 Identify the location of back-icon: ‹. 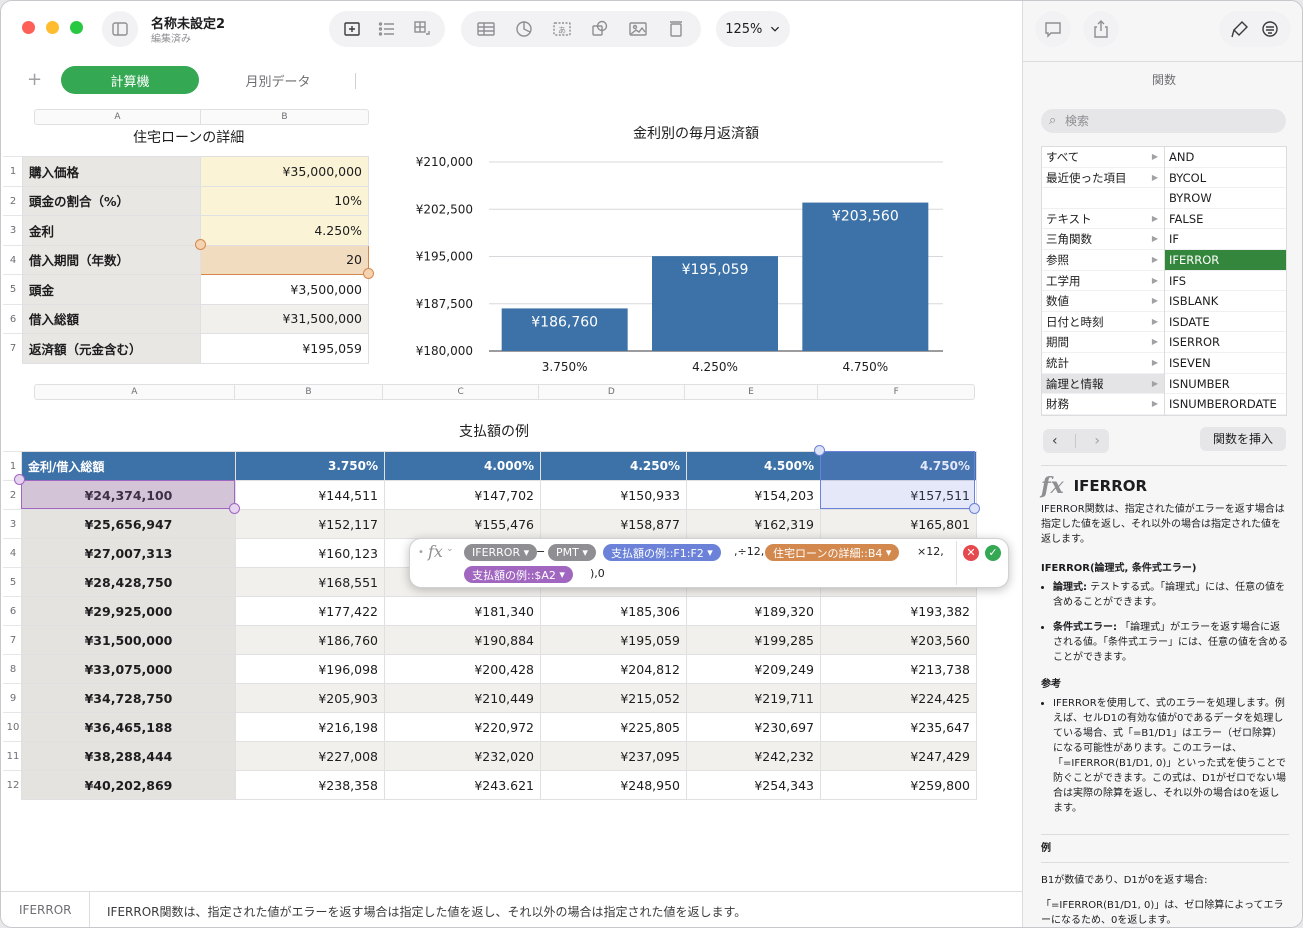
(1055, 441).